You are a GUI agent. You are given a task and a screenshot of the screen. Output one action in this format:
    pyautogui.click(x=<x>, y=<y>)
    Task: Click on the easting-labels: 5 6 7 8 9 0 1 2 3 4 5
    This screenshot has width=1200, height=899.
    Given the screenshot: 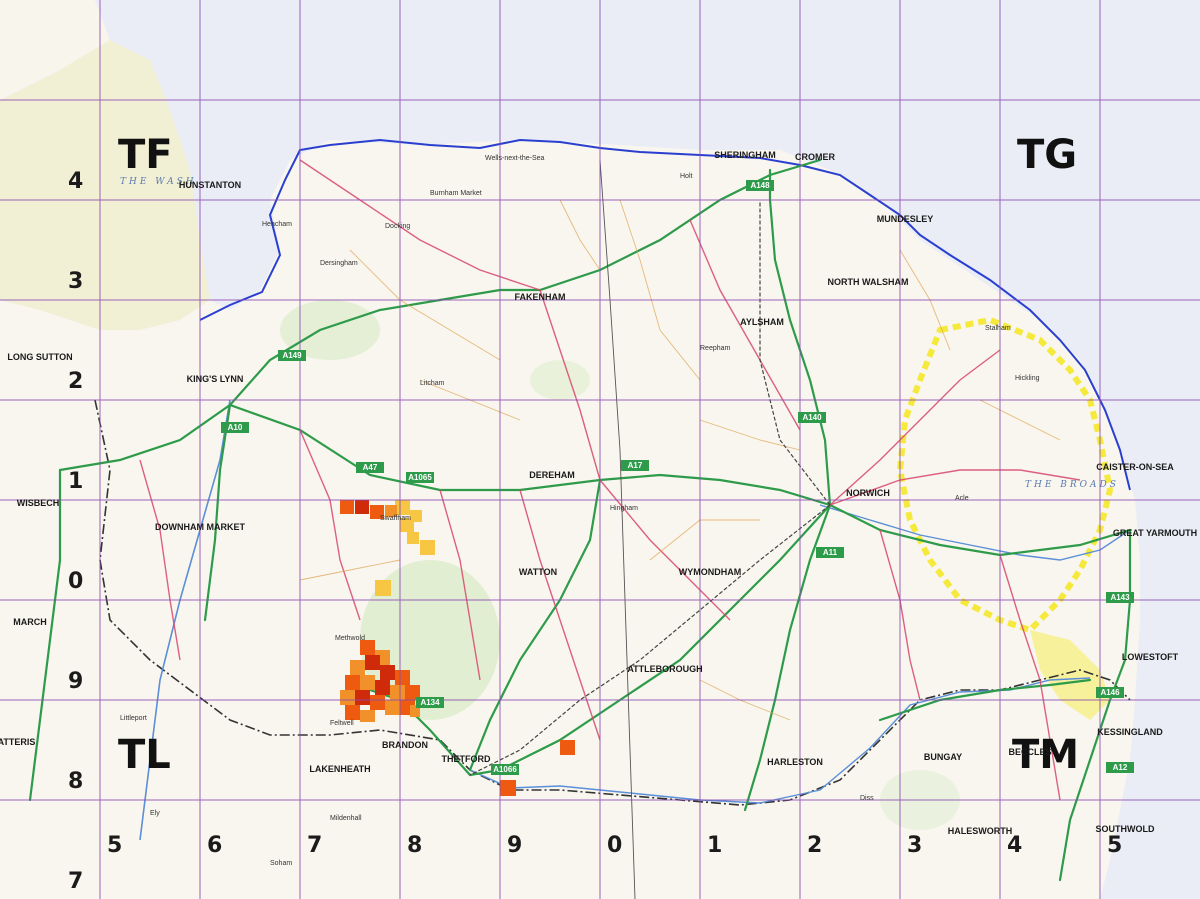 What is the action you would take?
    pyautogui.click(x=614, y=845)
    